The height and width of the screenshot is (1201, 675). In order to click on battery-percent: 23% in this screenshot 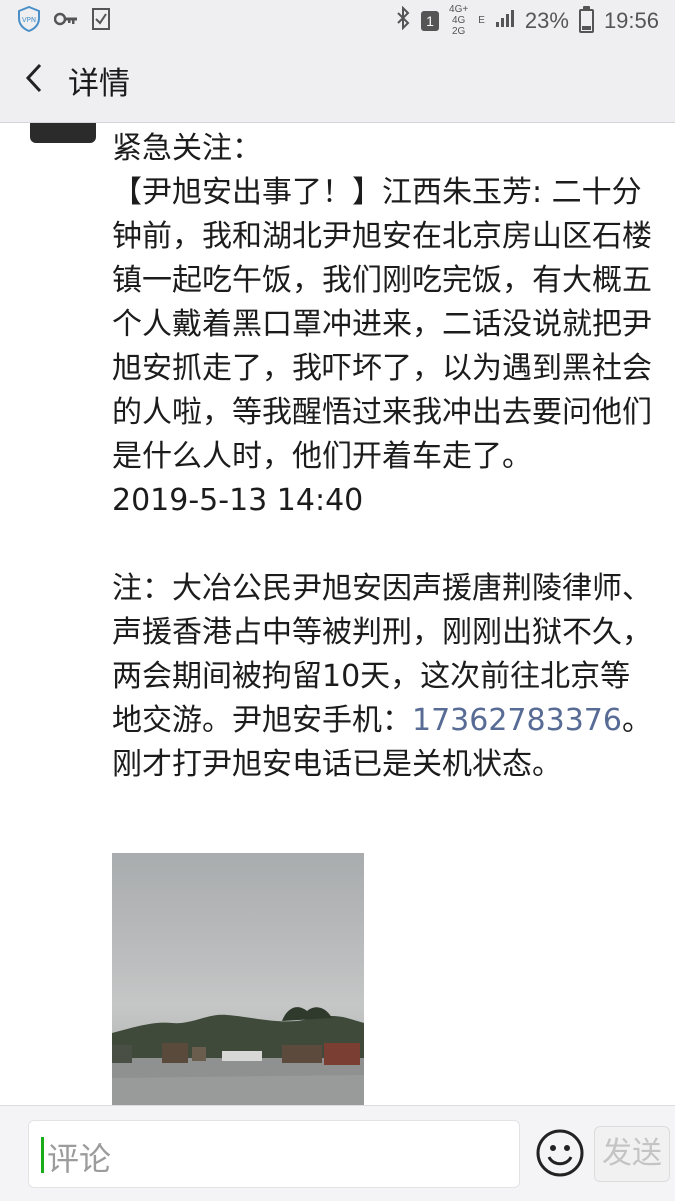, I will do `click(546, 20)`.